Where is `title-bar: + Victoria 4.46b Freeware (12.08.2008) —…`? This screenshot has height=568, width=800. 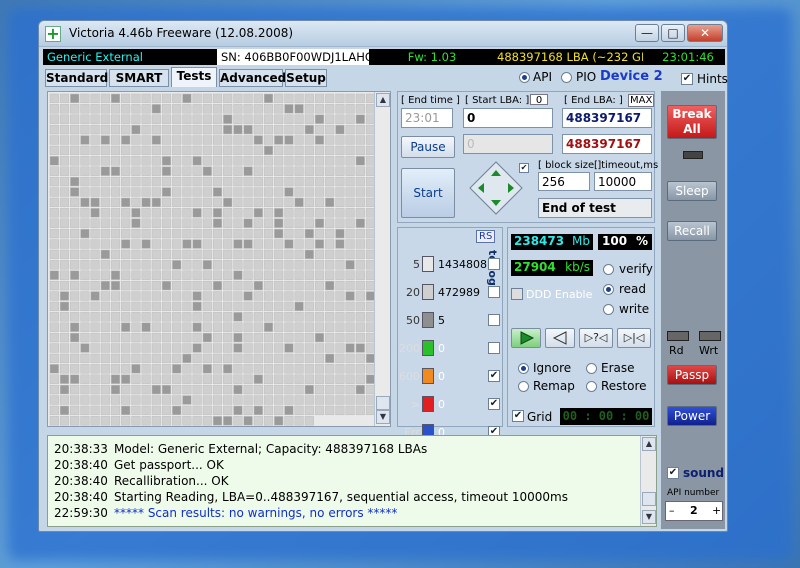 title-bar: + Victoria 4.46b Freeware (12.08.2008) —… is located at coordinates (383, 34).